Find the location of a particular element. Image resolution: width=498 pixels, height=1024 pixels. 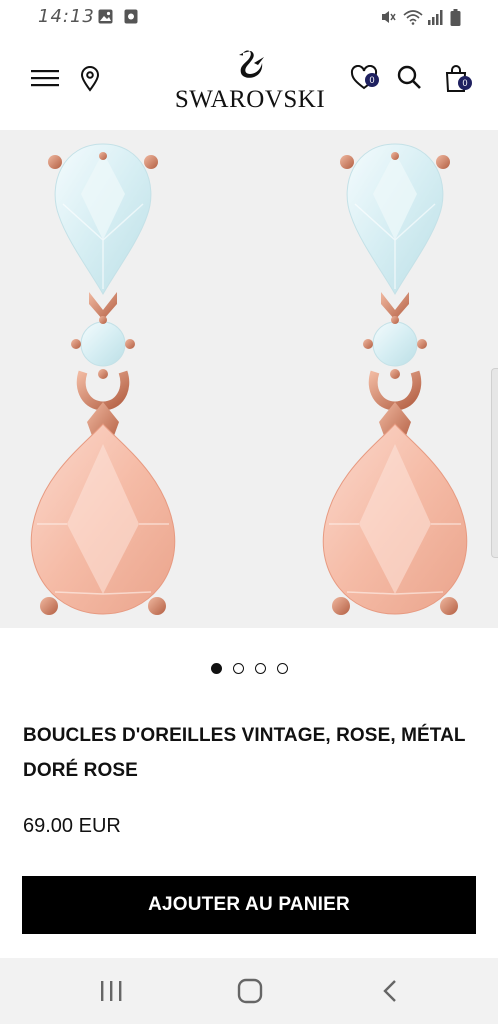

product-price: 69.00 EUR is located at coordinates (72, 826).